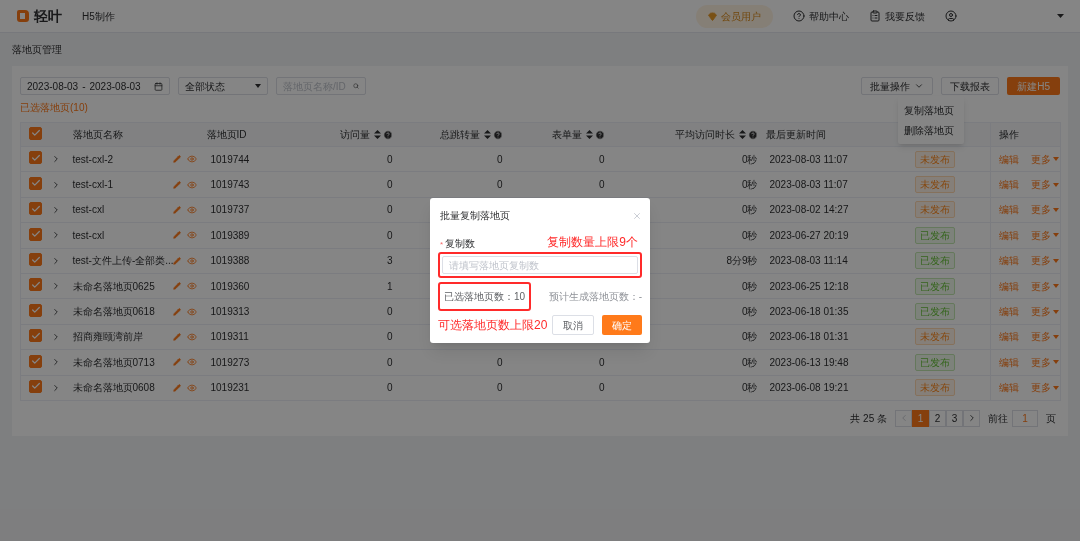 The height and width of the screenshot is (541, 1080). Describe the element at coordinates (499, 362) in the screenshot. I see `table-cell: 0` at that location.